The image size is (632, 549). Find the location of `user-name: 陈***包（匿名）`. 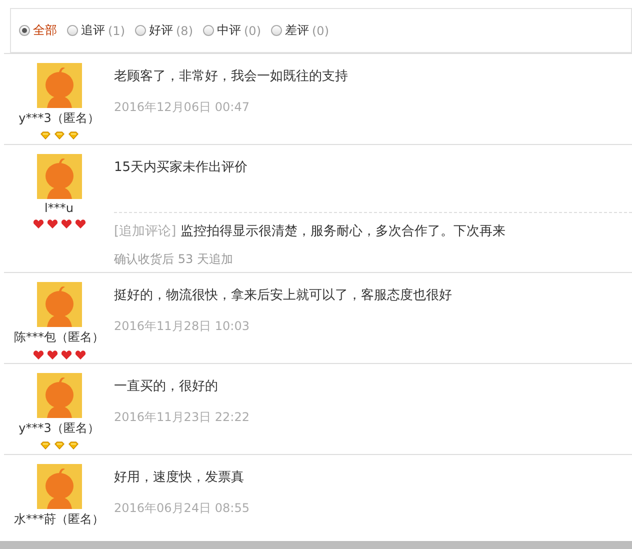

user-name: 陈***包（匿名） is located at coordinates (59, 337).